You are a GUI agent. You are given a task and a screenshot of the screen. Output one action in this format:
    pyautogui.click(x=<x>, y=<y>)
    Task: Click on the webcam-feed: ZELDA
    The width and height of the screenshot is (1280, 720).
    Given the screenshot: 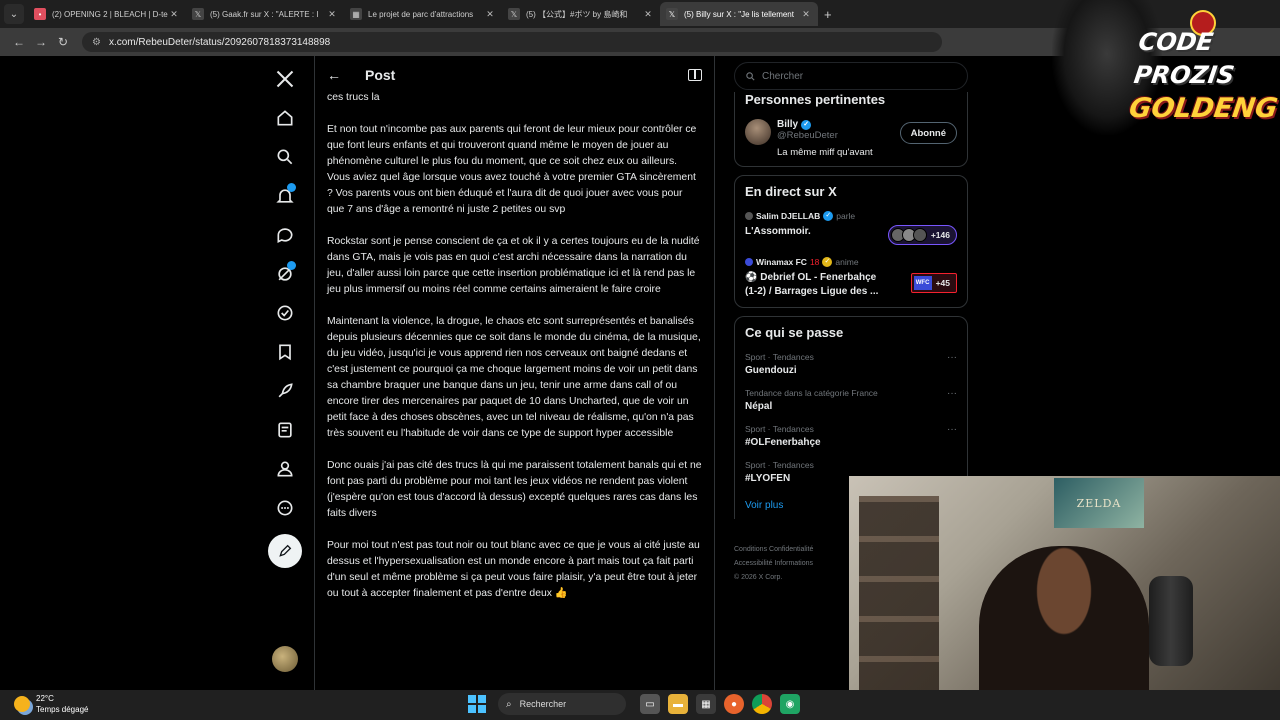 What is the action you would take?
    pyautogui.click(x=1064, y=598)
    